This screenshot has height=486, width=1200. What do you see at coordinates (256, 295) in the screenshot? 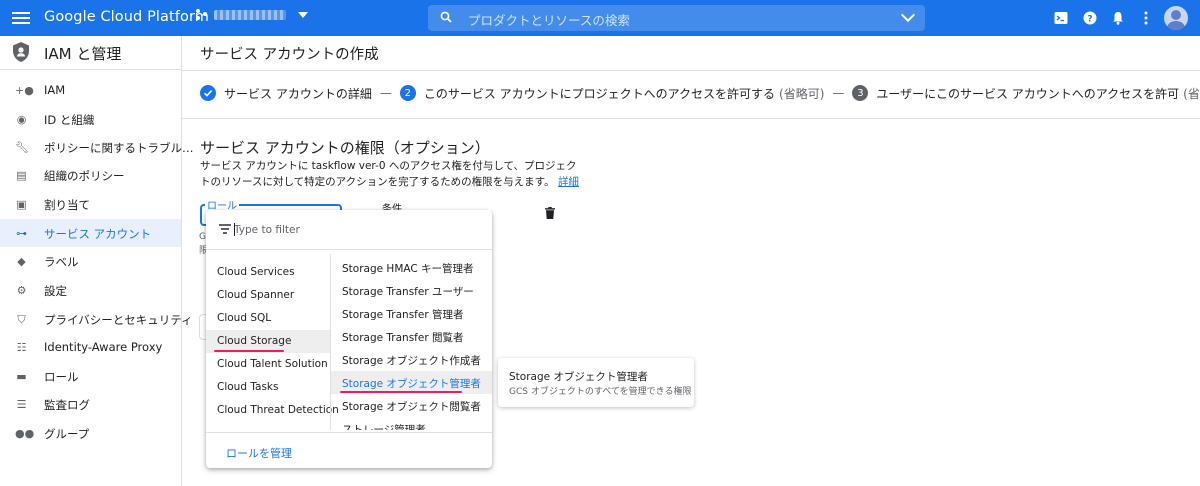
I see `option-label: Cloud Spanner` at bounding box center [256, 295].